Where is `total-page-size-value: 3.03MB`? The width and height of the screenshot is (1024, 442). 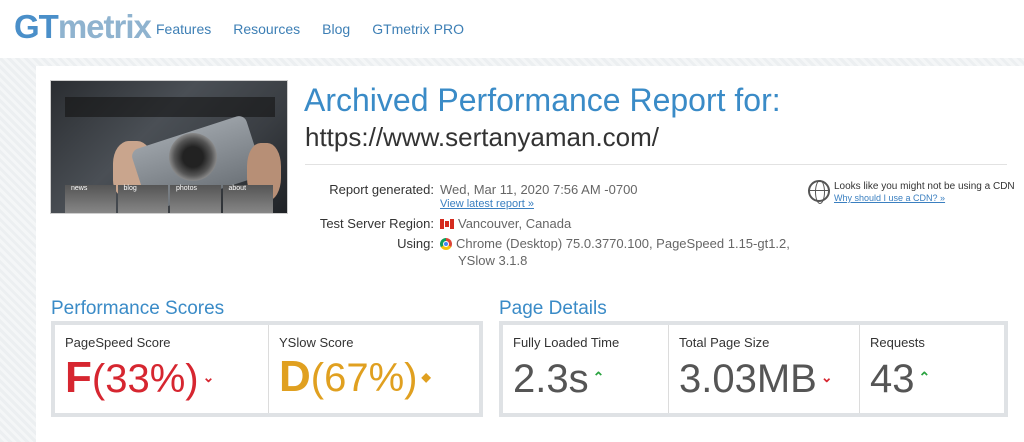
total-page-size-value: 3.03MB is located at coordinates (748, 379).